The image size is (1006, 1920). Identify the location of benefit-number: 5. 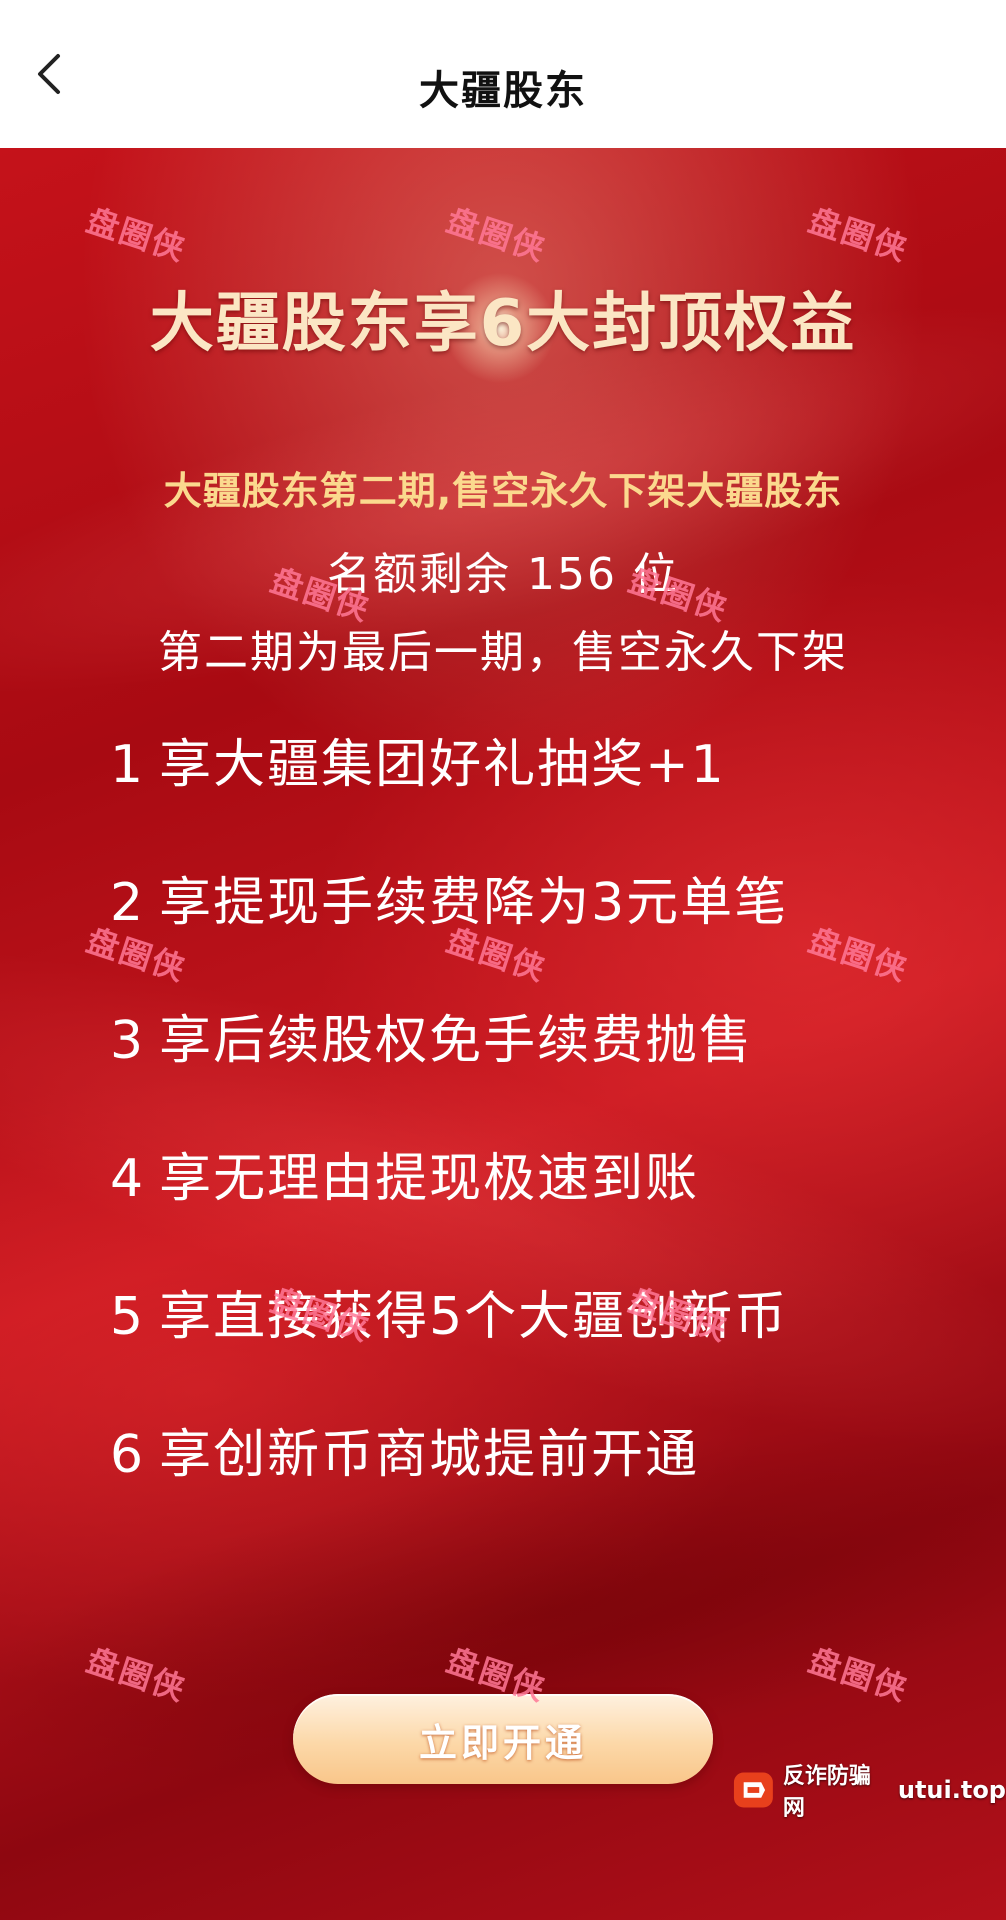
(128, 1317).